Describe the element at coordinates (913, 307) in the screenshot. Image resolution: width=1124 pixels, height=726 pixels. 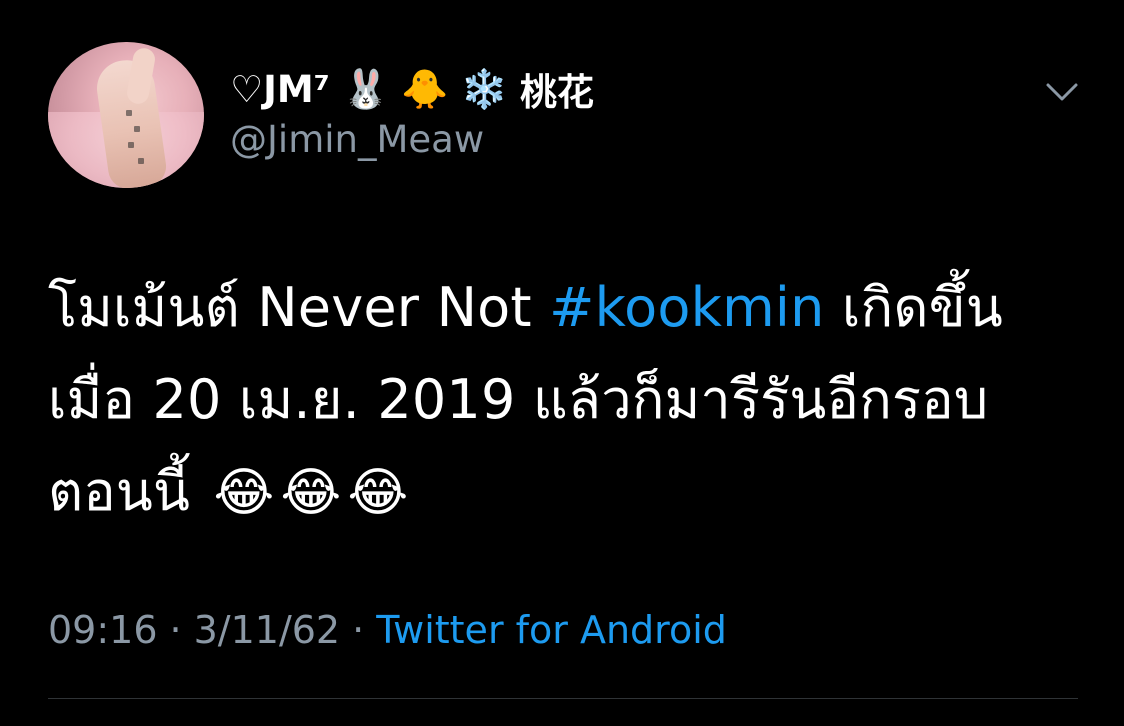
I see `tweet-text-segment: เกิดขึ้น` at that location.